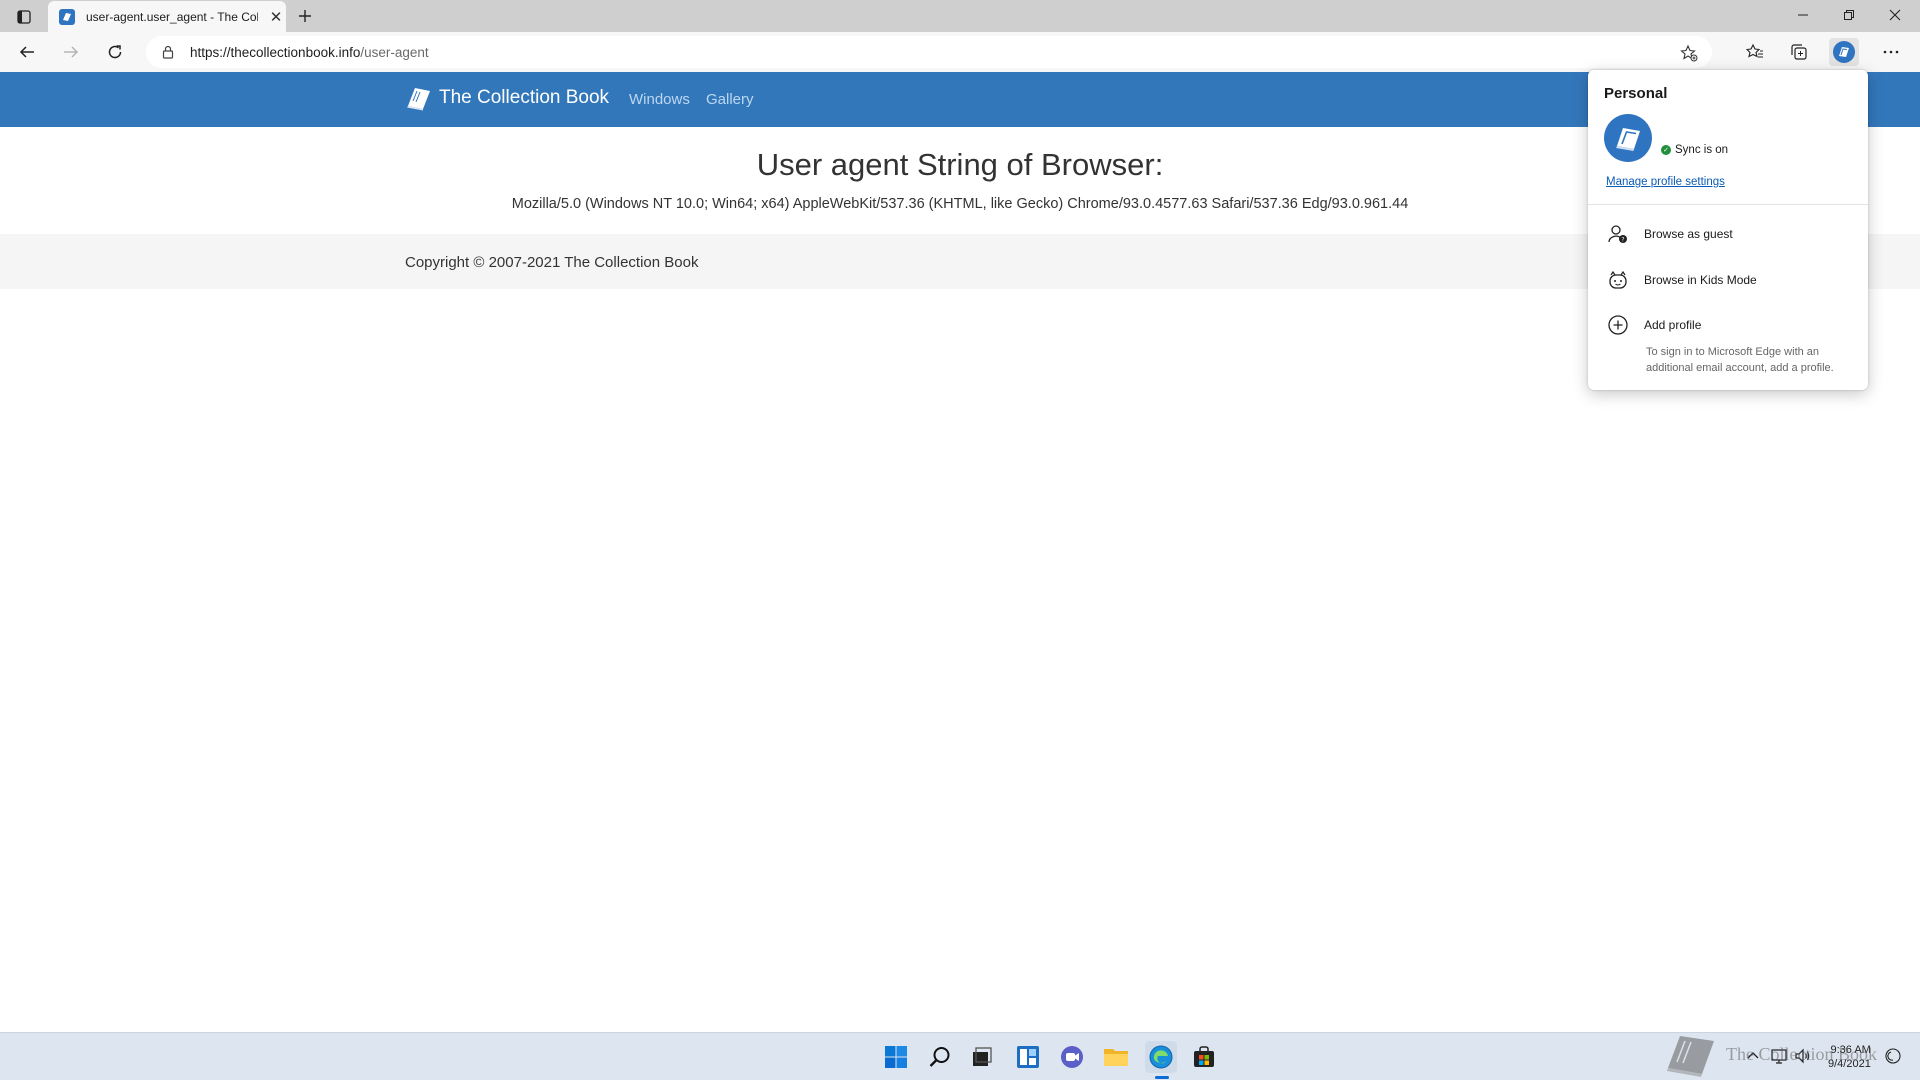 This screenshot has height=1080, width=1920. I want to click on sync-check-icon: ✓, so click(1666, 150).